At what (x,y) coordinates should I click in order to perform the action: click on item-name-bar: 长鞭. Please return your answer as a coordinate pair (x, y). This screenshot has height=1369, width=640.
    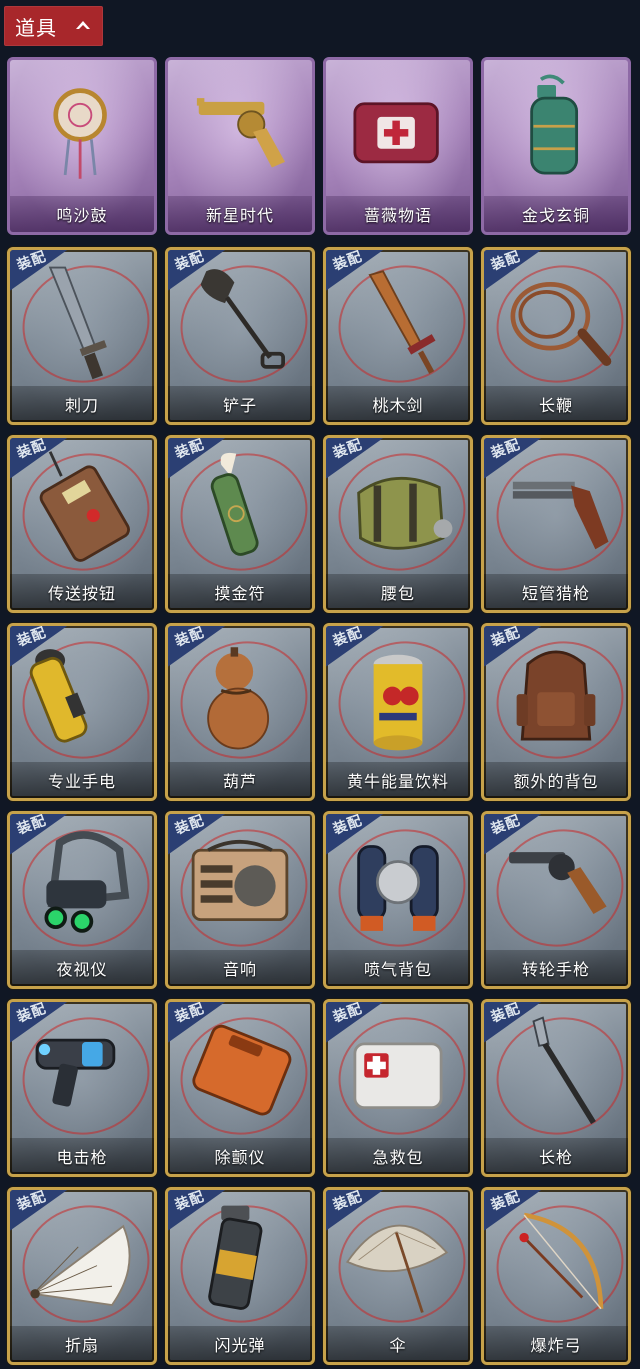
    Looking at the image, I should click on (556, 404).